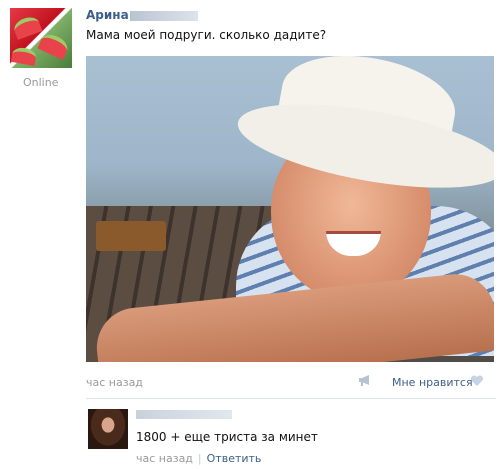 This screenshot has width=500, height=469. I want to click on post-time: час назад, so click(114, 382).